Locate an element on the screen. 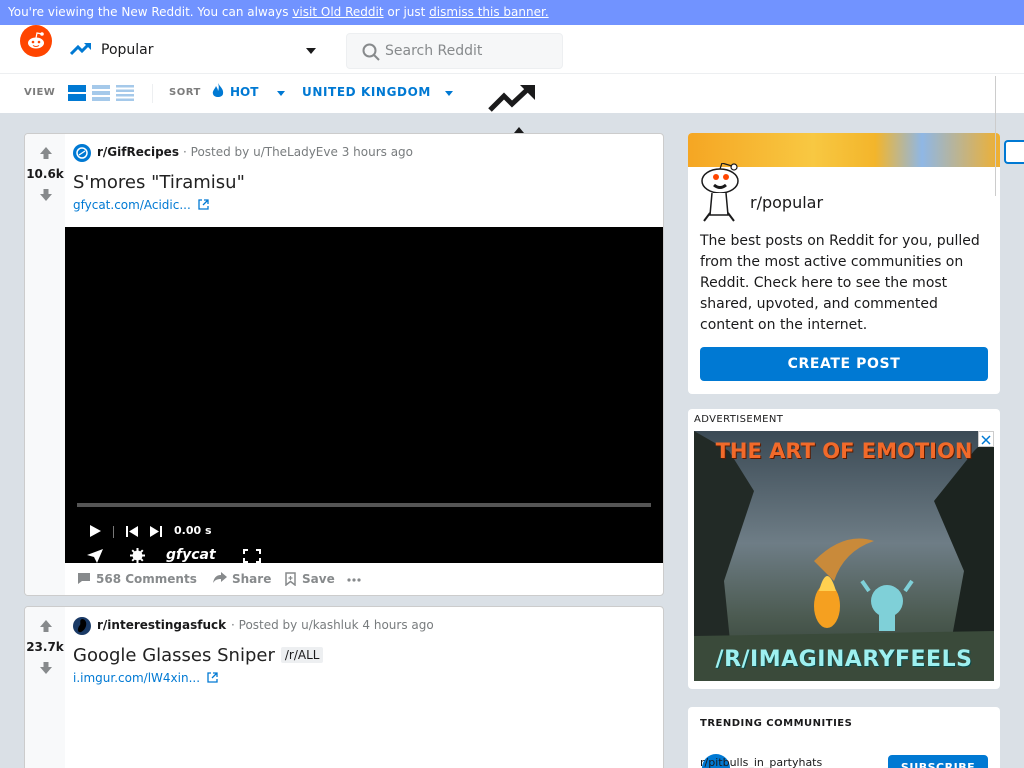 The width and height of the screenshot is (1024, 768). banner-text-middle: or just is located at coordinates (406, 12).